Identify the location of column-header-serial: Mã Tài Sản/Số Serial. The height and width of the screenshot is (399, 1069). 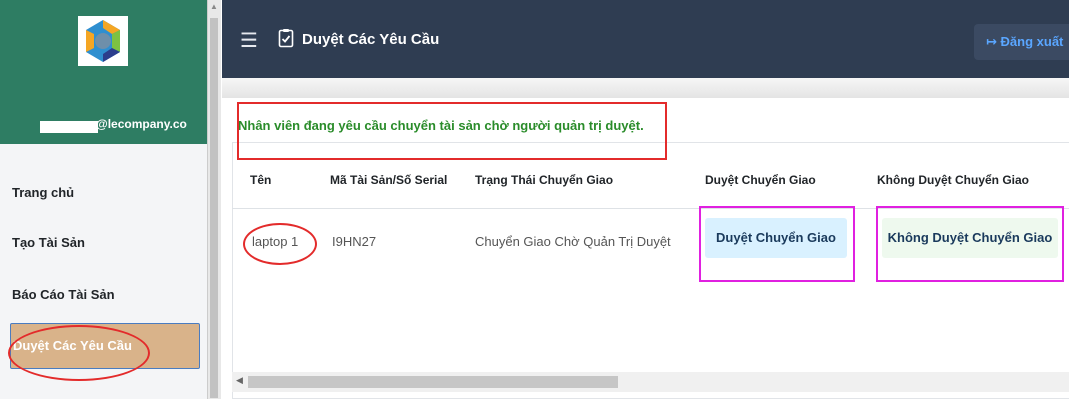
(389, 180).